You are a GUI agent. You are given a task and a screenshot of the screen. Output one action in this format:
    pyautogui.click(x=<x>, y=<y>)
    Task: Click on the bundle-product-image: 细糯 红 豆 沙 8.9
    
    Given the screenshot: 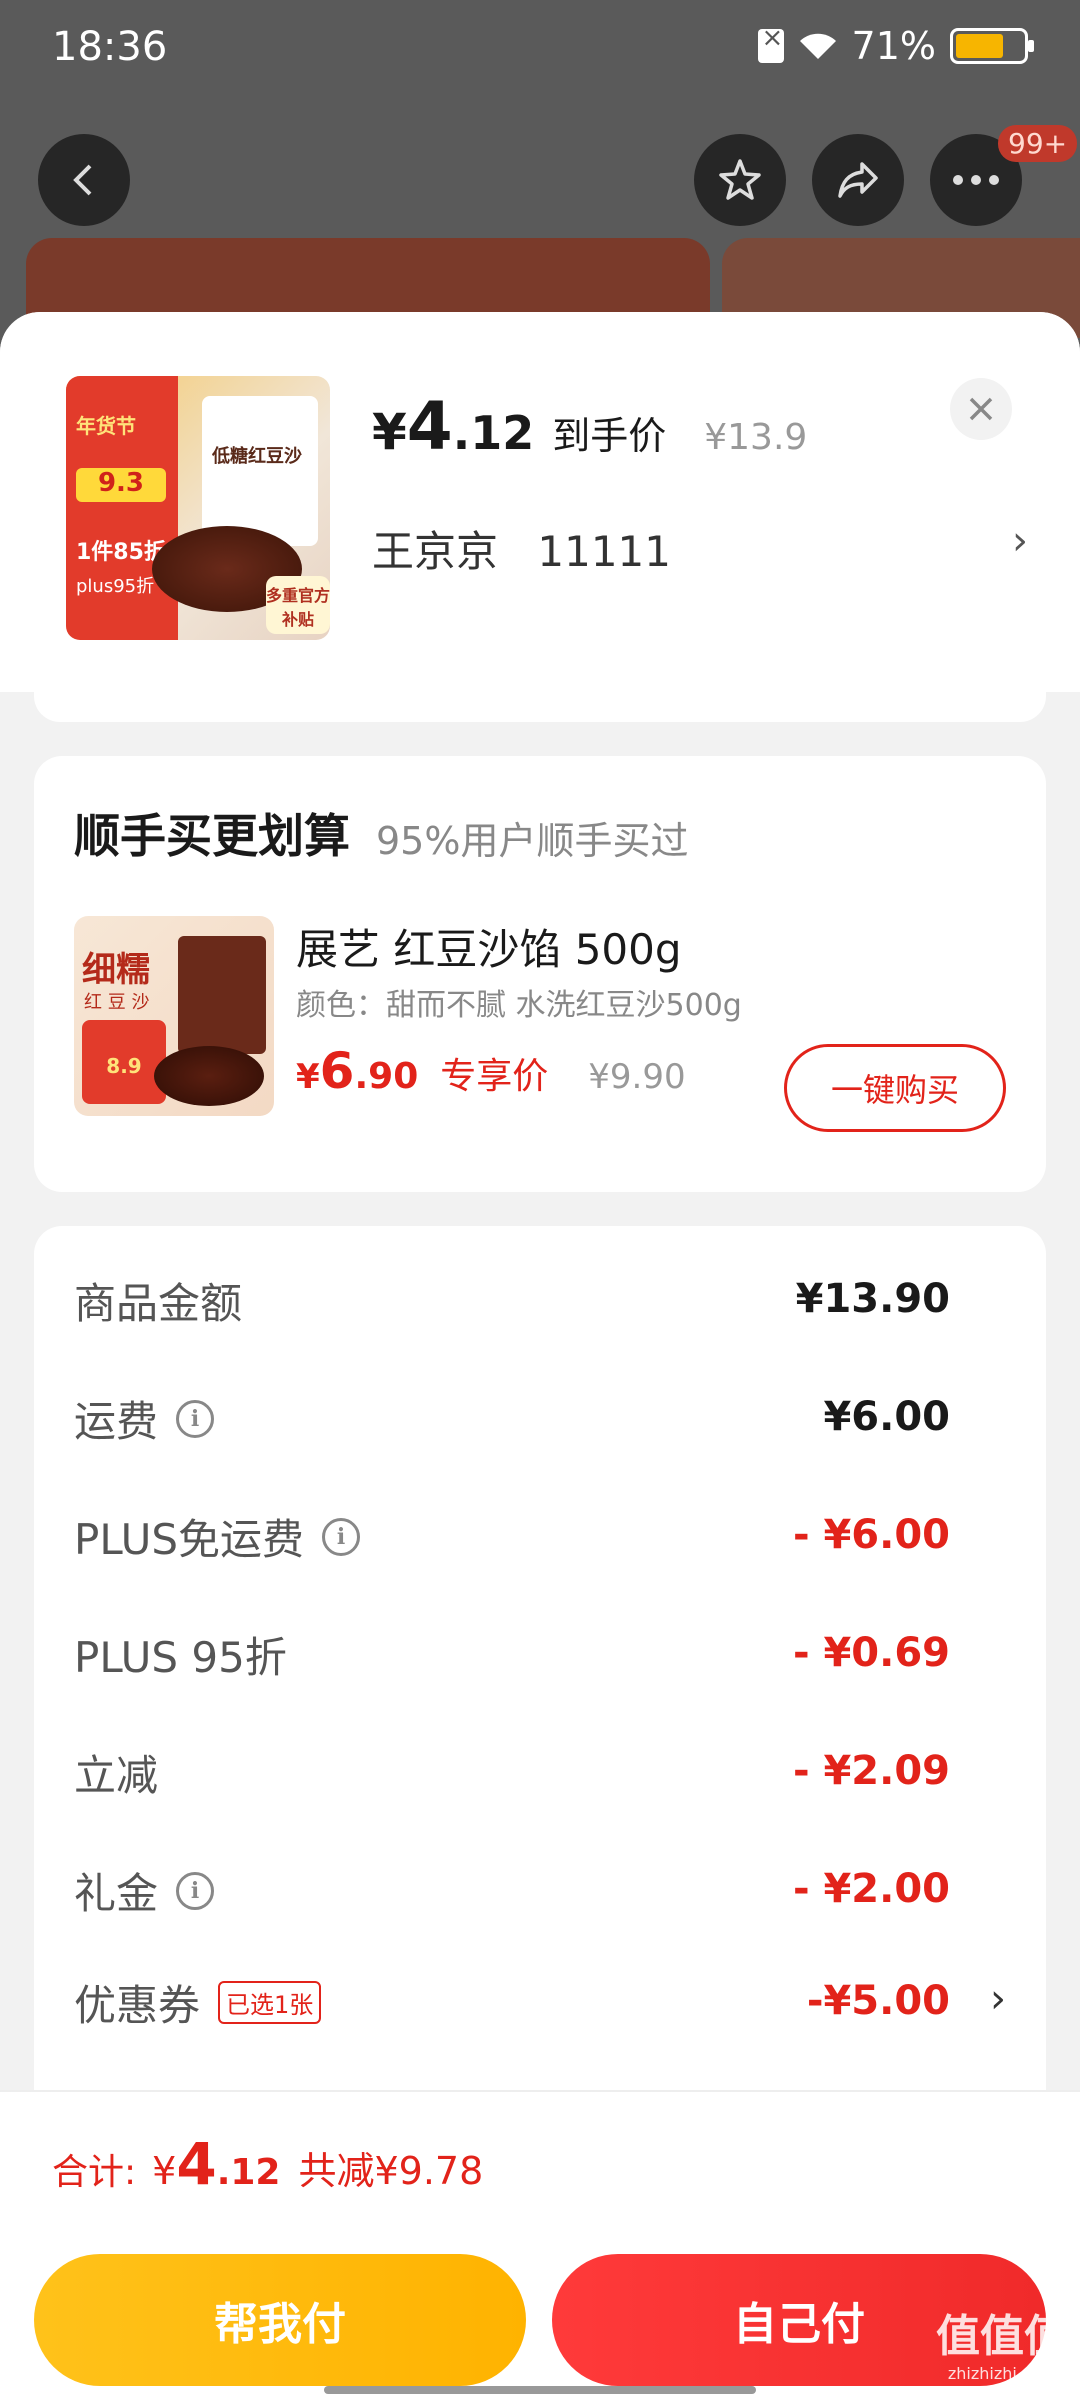 What is the action you would take?
    pyautogui.click(x=174, y=1016)
    